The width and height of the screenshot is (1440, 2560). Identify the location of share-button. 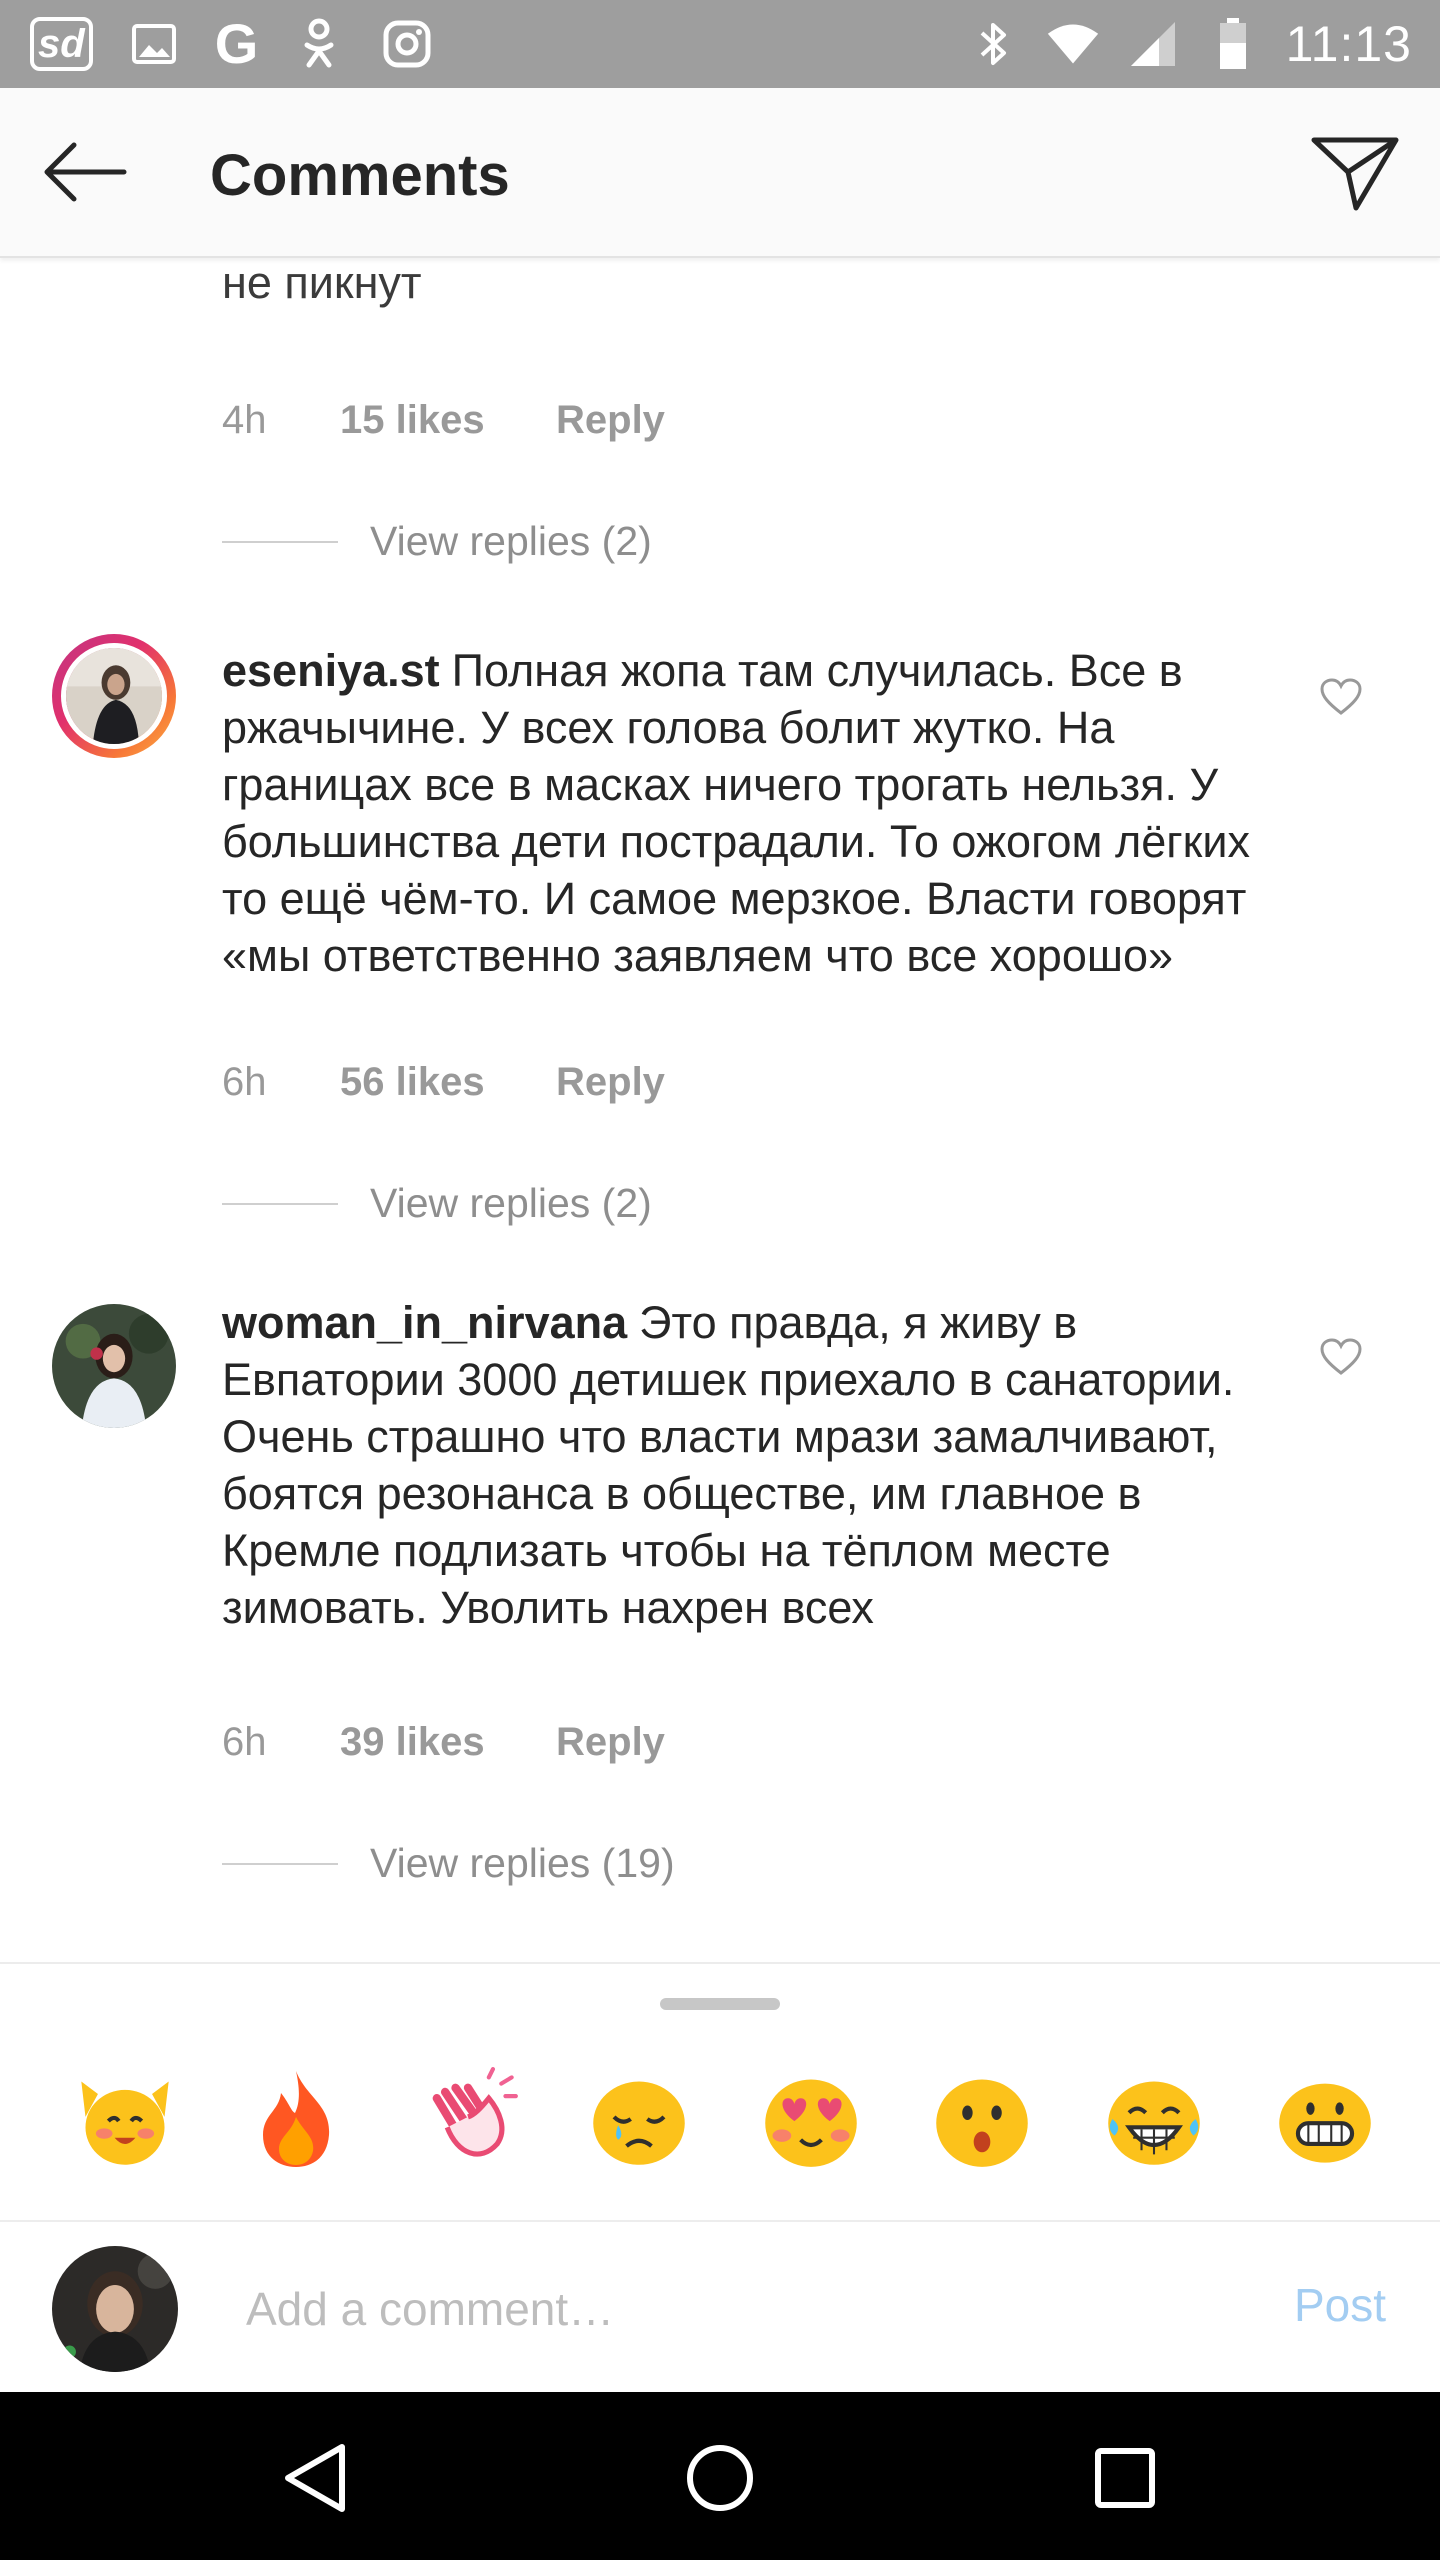
(1355, 174).